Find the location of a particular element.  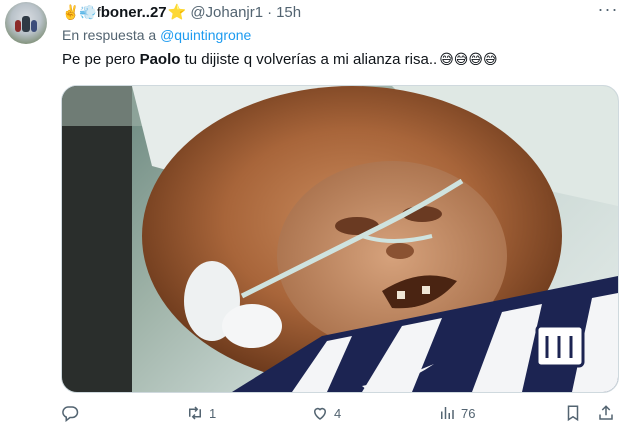

tweet-actions-bar: 1 4 76 is located at coordinates (341, 416).